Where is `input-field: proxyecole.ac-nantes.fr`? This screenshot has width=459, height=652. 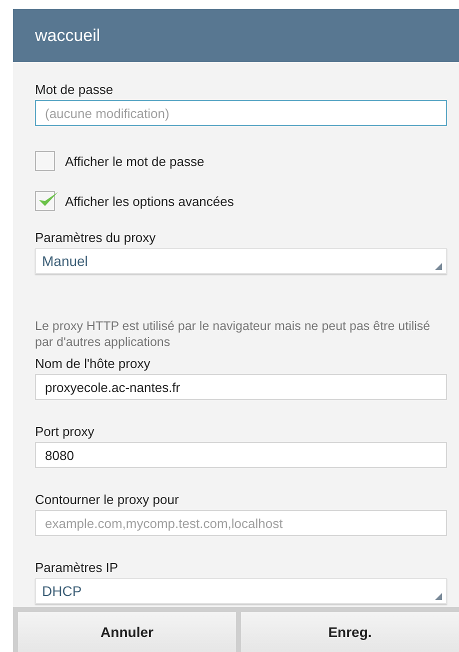 input-field: proxyecole.ac-nantes.fr is located at coordinates (241, 387).